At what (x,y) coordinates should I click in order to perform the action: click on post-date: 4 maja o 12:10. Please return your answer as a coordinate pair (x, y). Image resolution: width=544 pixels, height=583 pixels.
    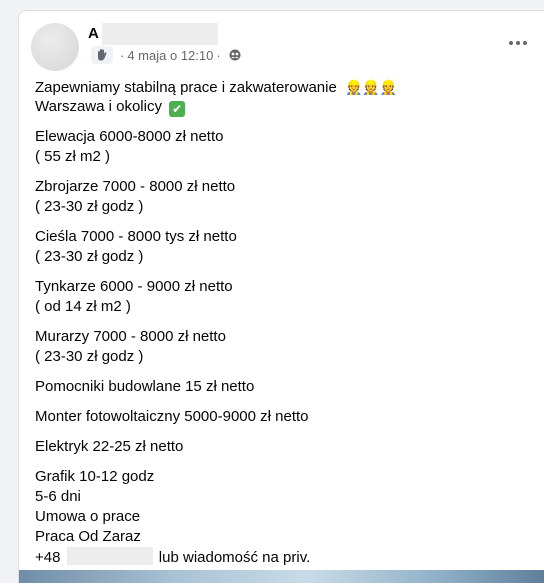
    Looking at the image, I should click on (170, 55).